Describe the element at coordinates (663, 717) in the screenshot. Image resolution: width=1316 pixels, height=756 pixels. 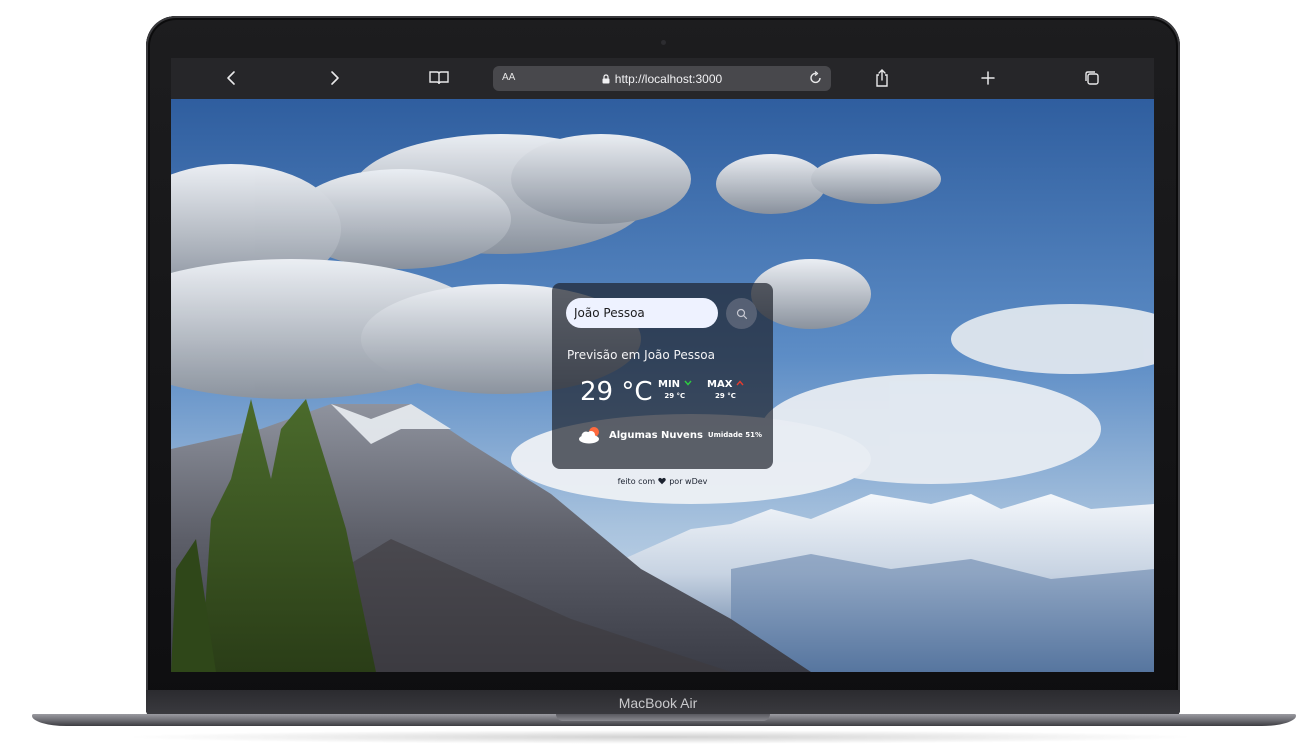
I see `lid-opening-notch` at that location.